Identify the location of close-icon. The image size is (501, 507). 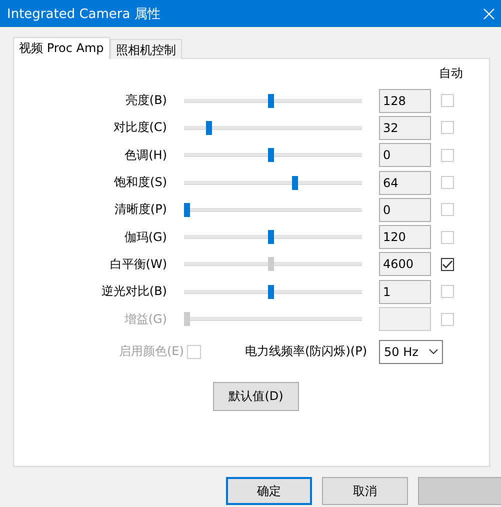
(489, 14).